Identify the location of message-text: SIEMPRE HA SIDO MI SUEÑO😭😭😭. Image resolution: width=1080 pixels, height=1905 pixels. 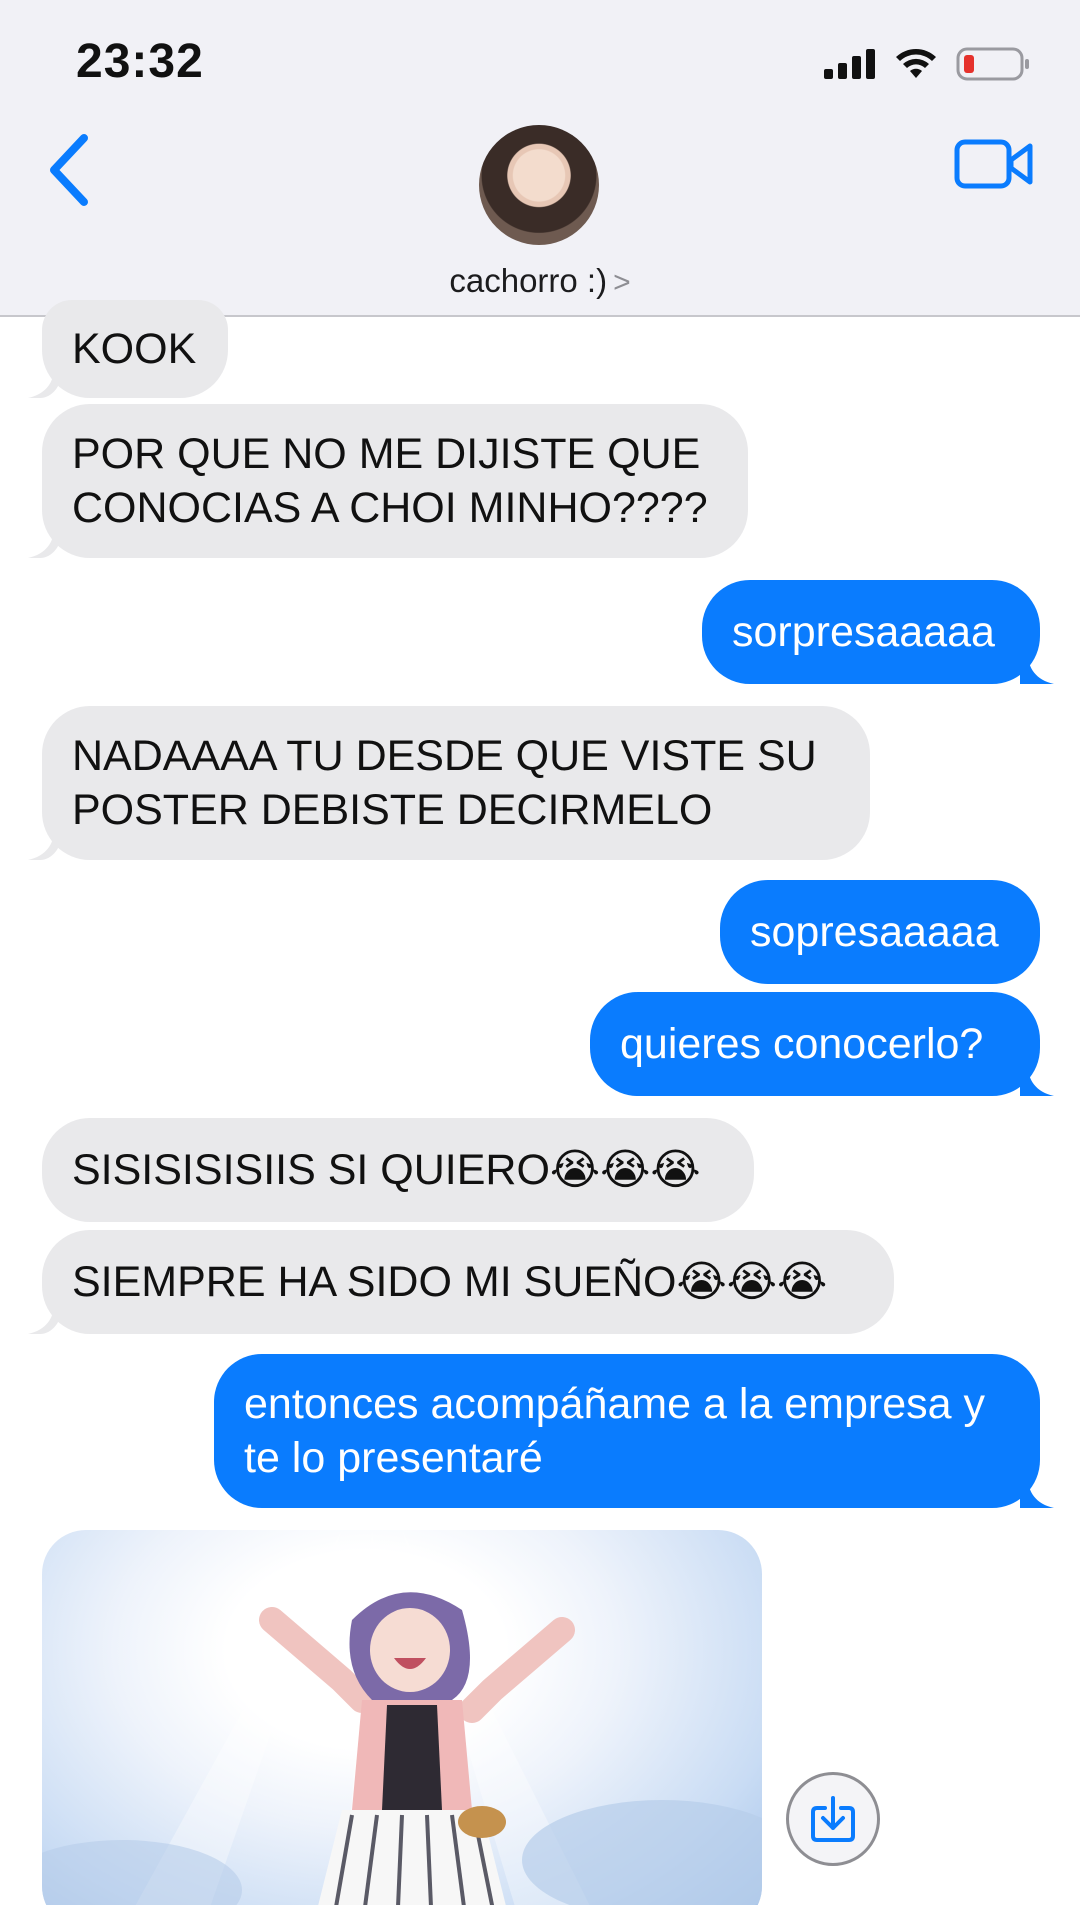
(450, 1282).